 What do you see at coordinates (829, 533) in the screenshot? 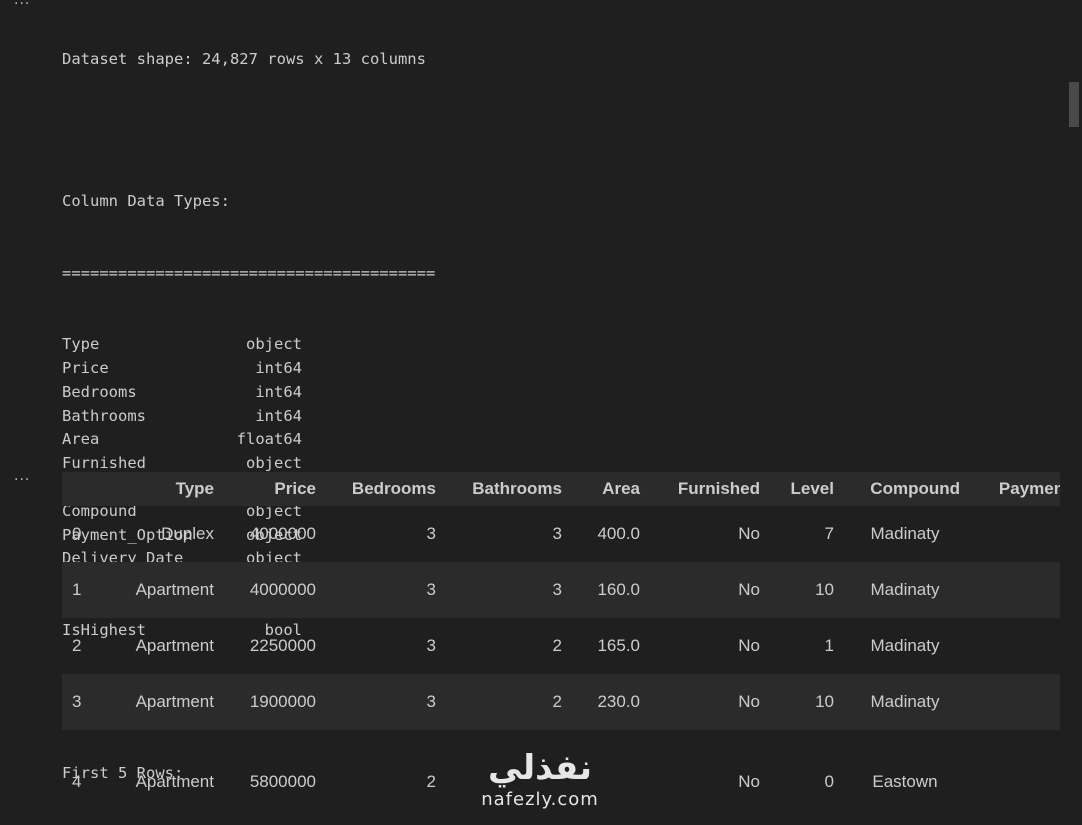
I see `table-cell: 7` at bounding box center [829, 533].